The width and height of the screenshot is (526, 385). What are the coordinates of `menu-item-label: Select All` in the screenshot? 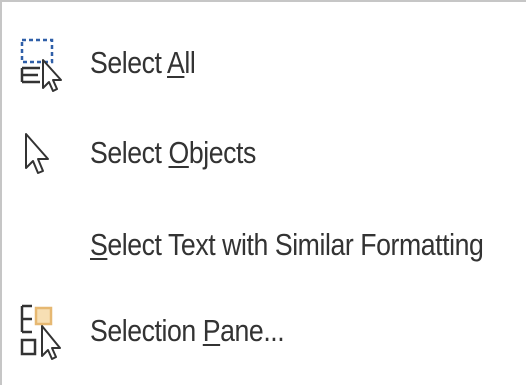 It's located at (143, 62).